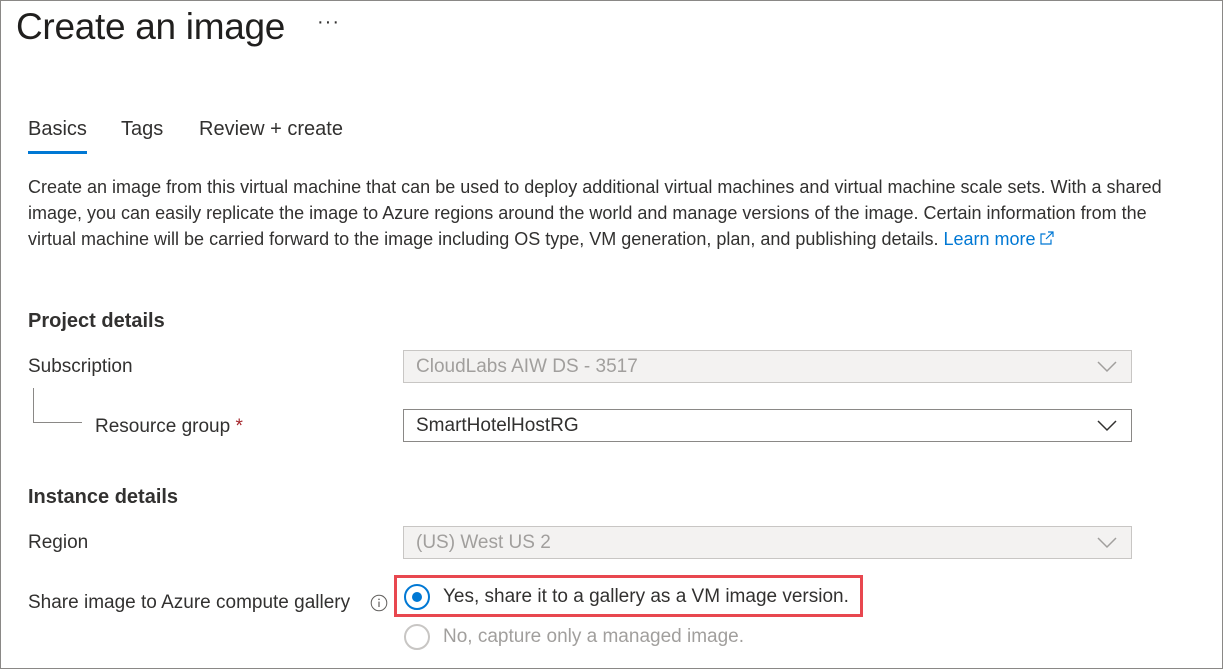  What do you see at coordinates (271, 129) in the screenshot?
I see `tab-review-create: Review + create` at bounding box center [271, 129].